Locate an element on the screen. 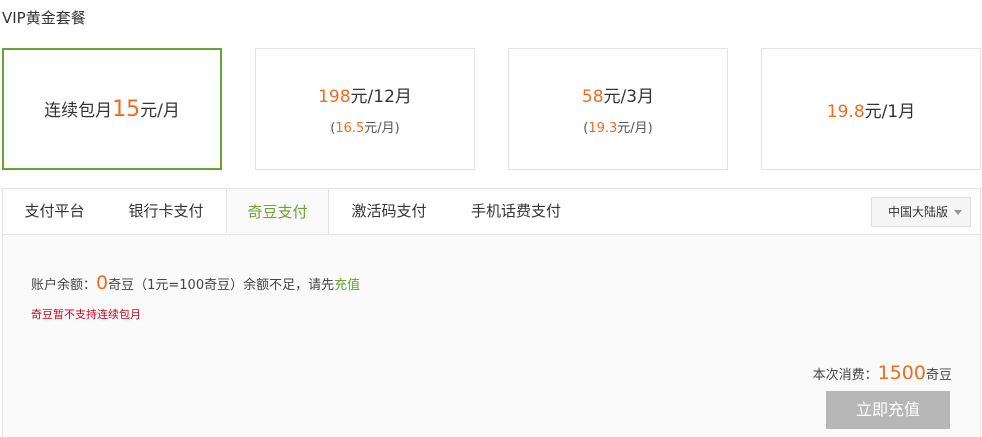 The height and width of the screenshot is (437, 982). tab-qidou: 奇豆支付 is located at coordinates (277, 211).